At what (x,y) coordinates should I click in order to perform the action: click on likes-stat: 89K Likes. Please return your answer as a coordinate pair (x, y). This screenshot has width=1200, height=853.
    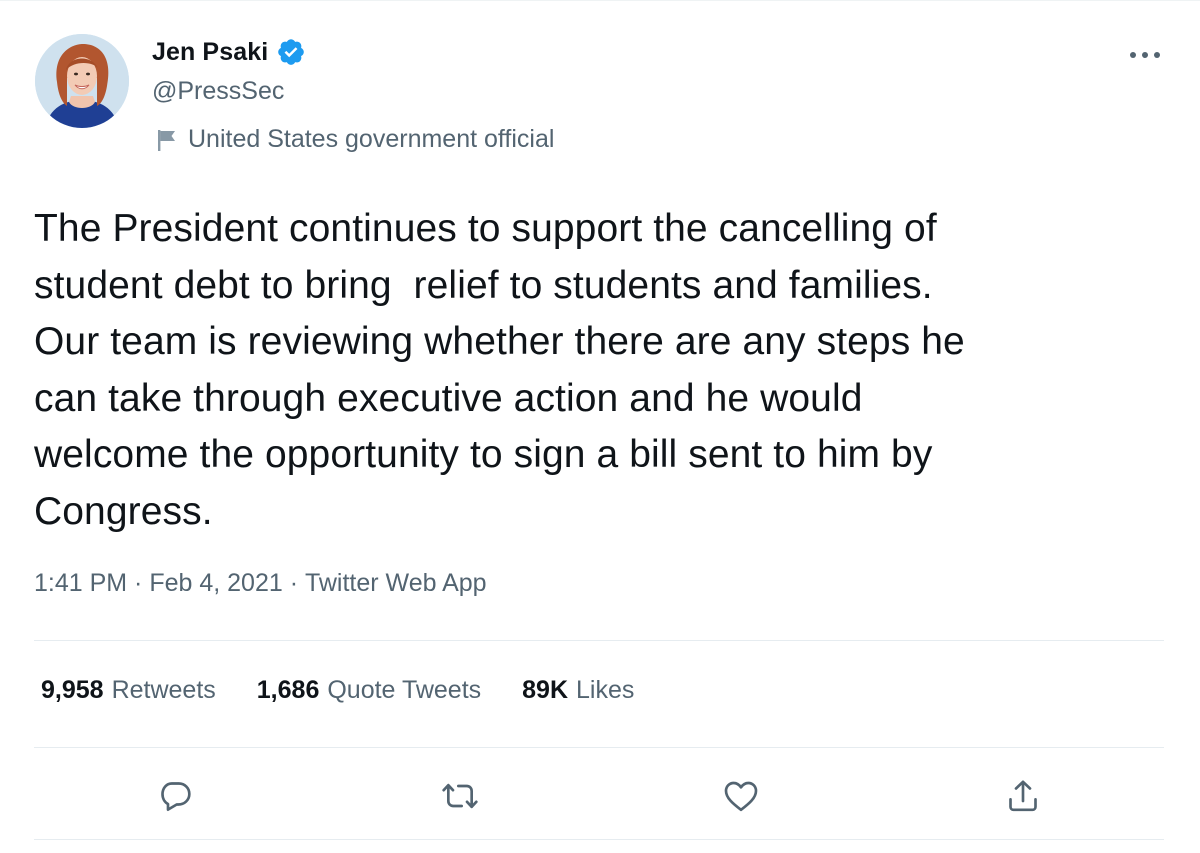
    Looking at the image, I should click on (578, 690).